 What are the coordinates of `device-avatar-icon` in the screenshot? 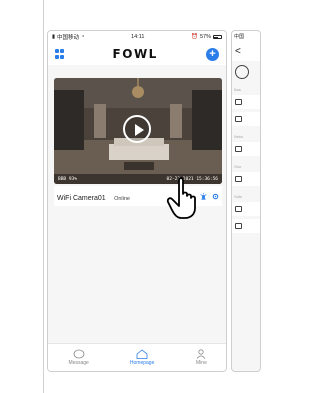 It's located at (242, 72).